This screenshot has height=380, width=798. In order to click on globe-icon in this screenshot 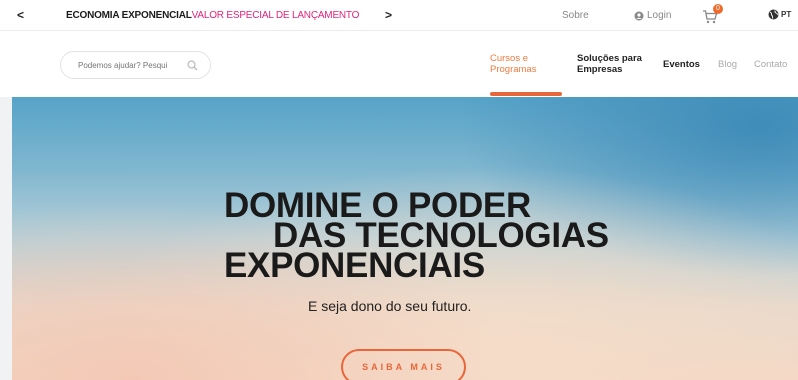, I will do `click(773, 14)`.